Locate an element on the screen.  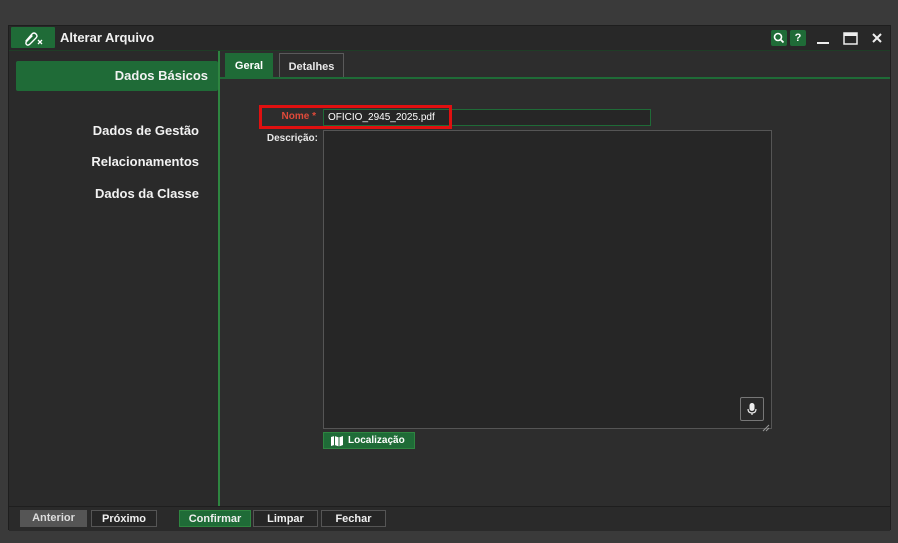
microphone-icon is located at coordinates (752, 409).